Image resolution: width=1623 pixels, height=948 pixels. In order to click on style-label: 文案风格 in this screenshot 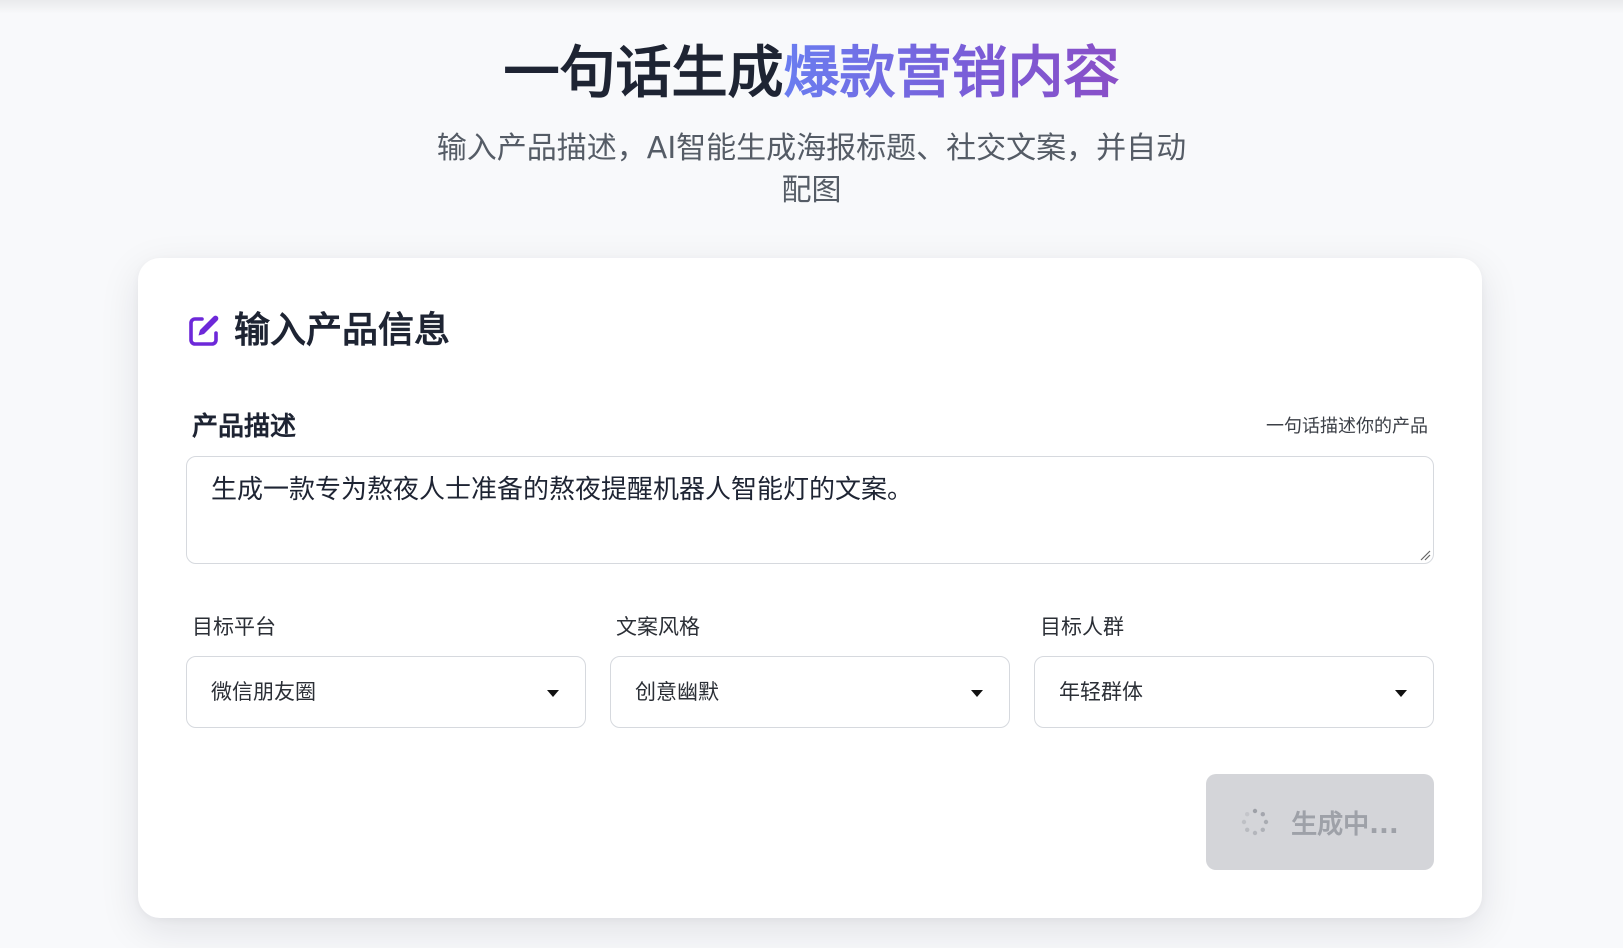, I will do `click(658, 627)`.